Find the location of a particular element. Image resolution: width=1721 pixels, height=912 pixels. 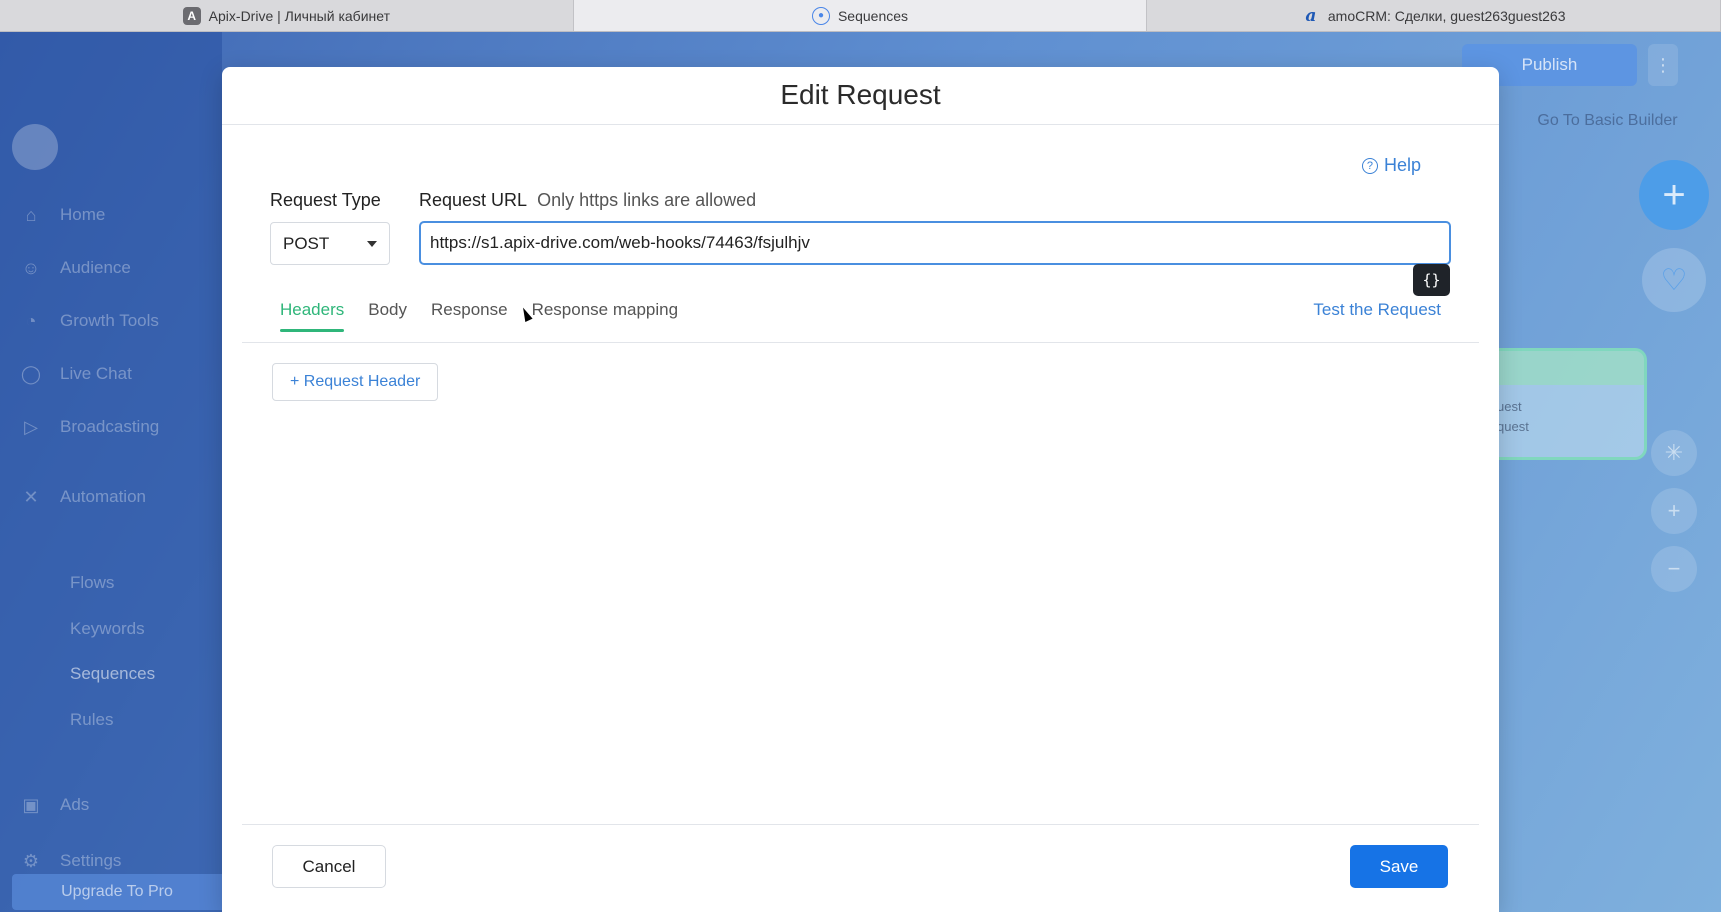

sidebar-item-label: Settings is located at coordinates (91, 860).